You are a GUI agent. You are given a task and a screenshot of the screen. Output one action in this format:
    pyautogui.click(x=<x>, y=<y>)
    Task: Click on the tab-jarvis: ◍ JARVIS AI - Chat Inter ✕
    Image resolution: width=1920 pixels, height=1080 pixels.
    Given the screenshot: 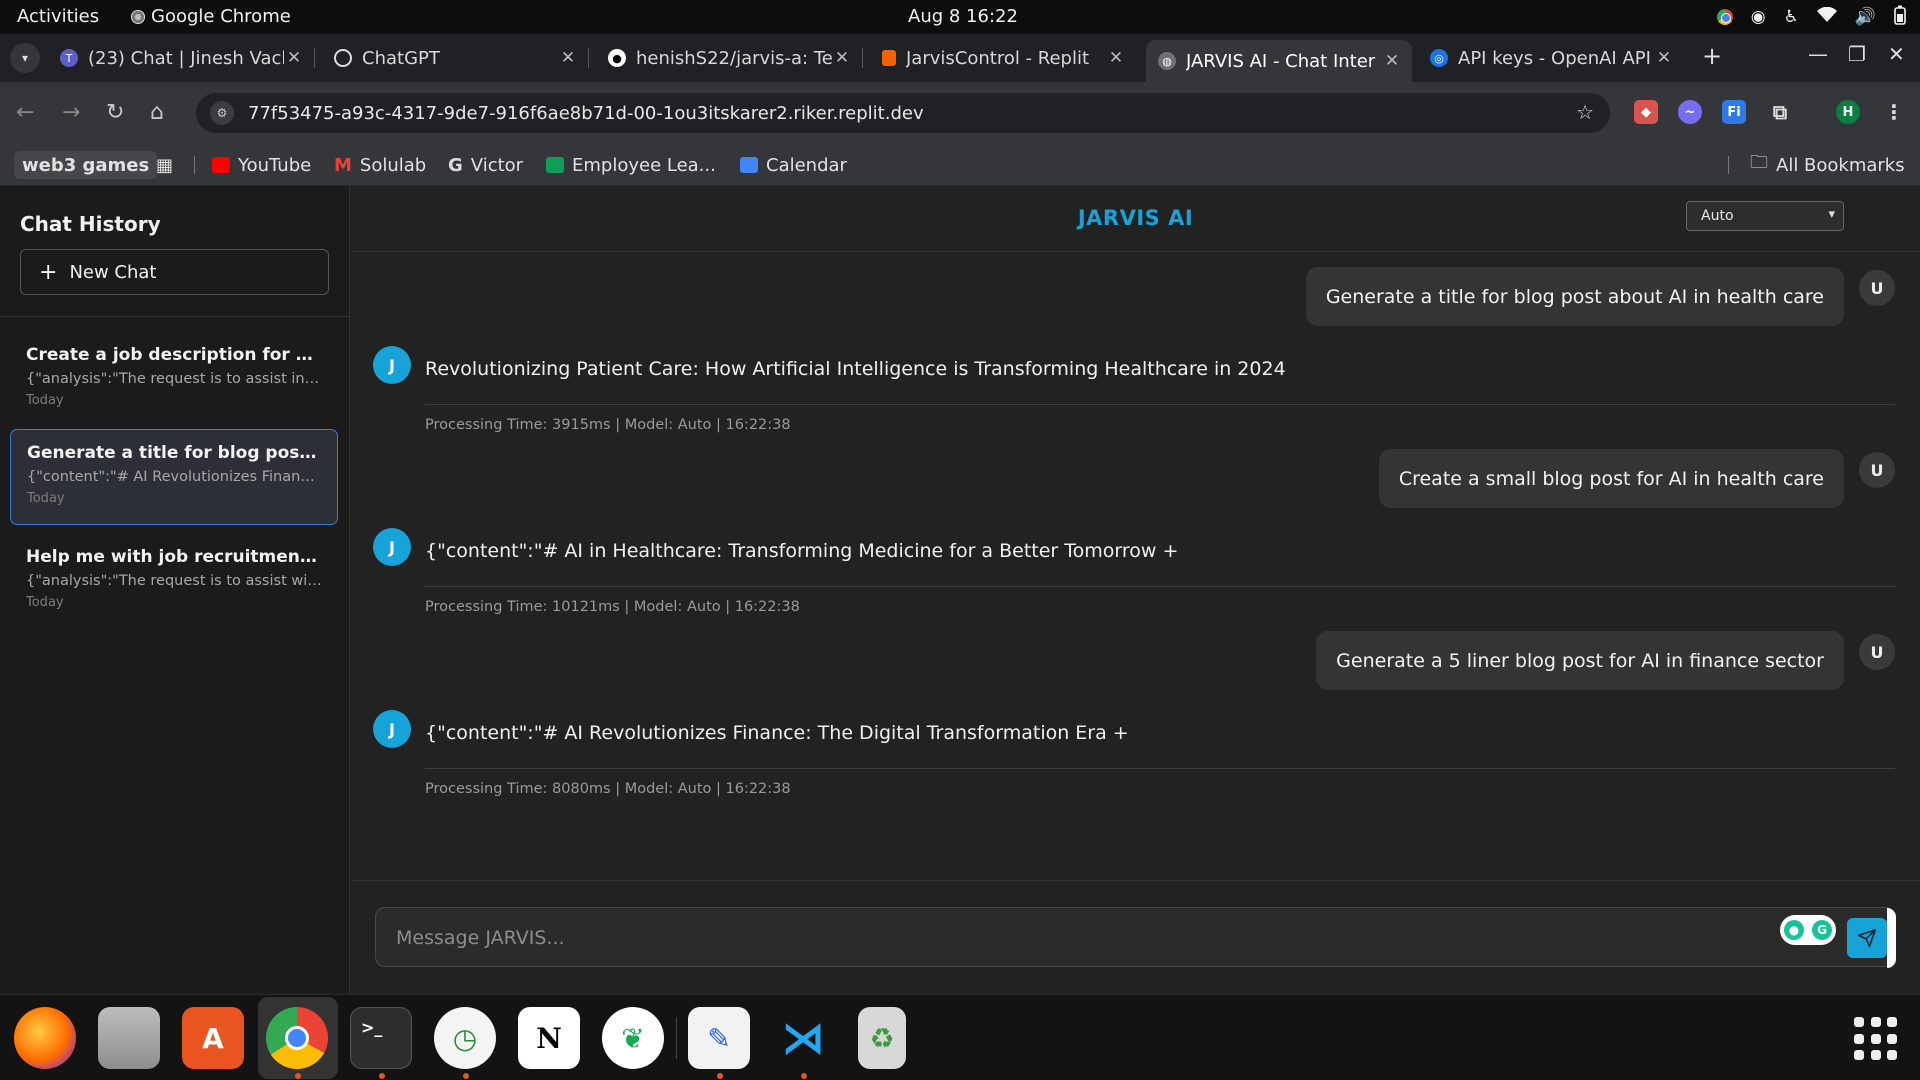 What is the action you would take?
    pyautogui.click(x=1279, y=61)
    